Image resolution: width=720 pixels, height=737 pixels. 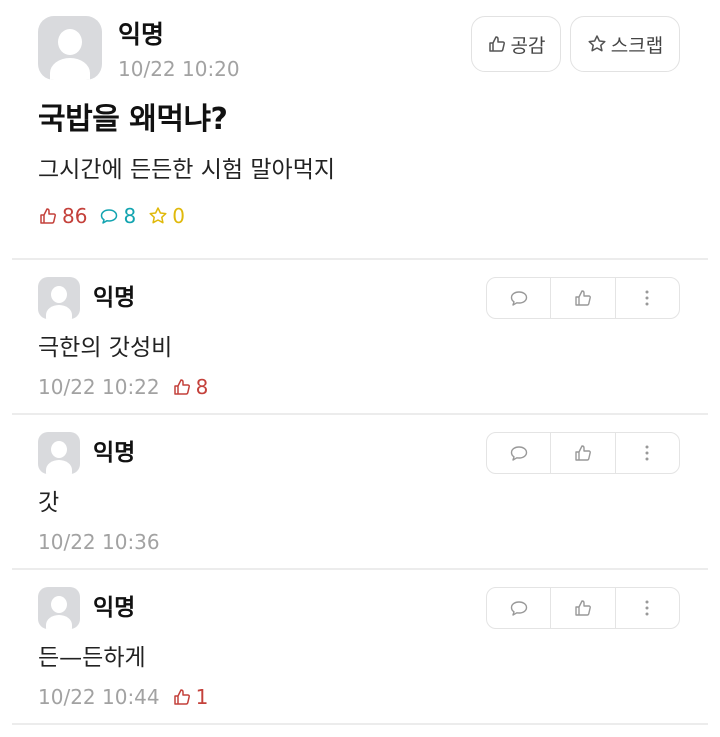 I want to click on scrap-count: 0, so click(x=166, y=216).